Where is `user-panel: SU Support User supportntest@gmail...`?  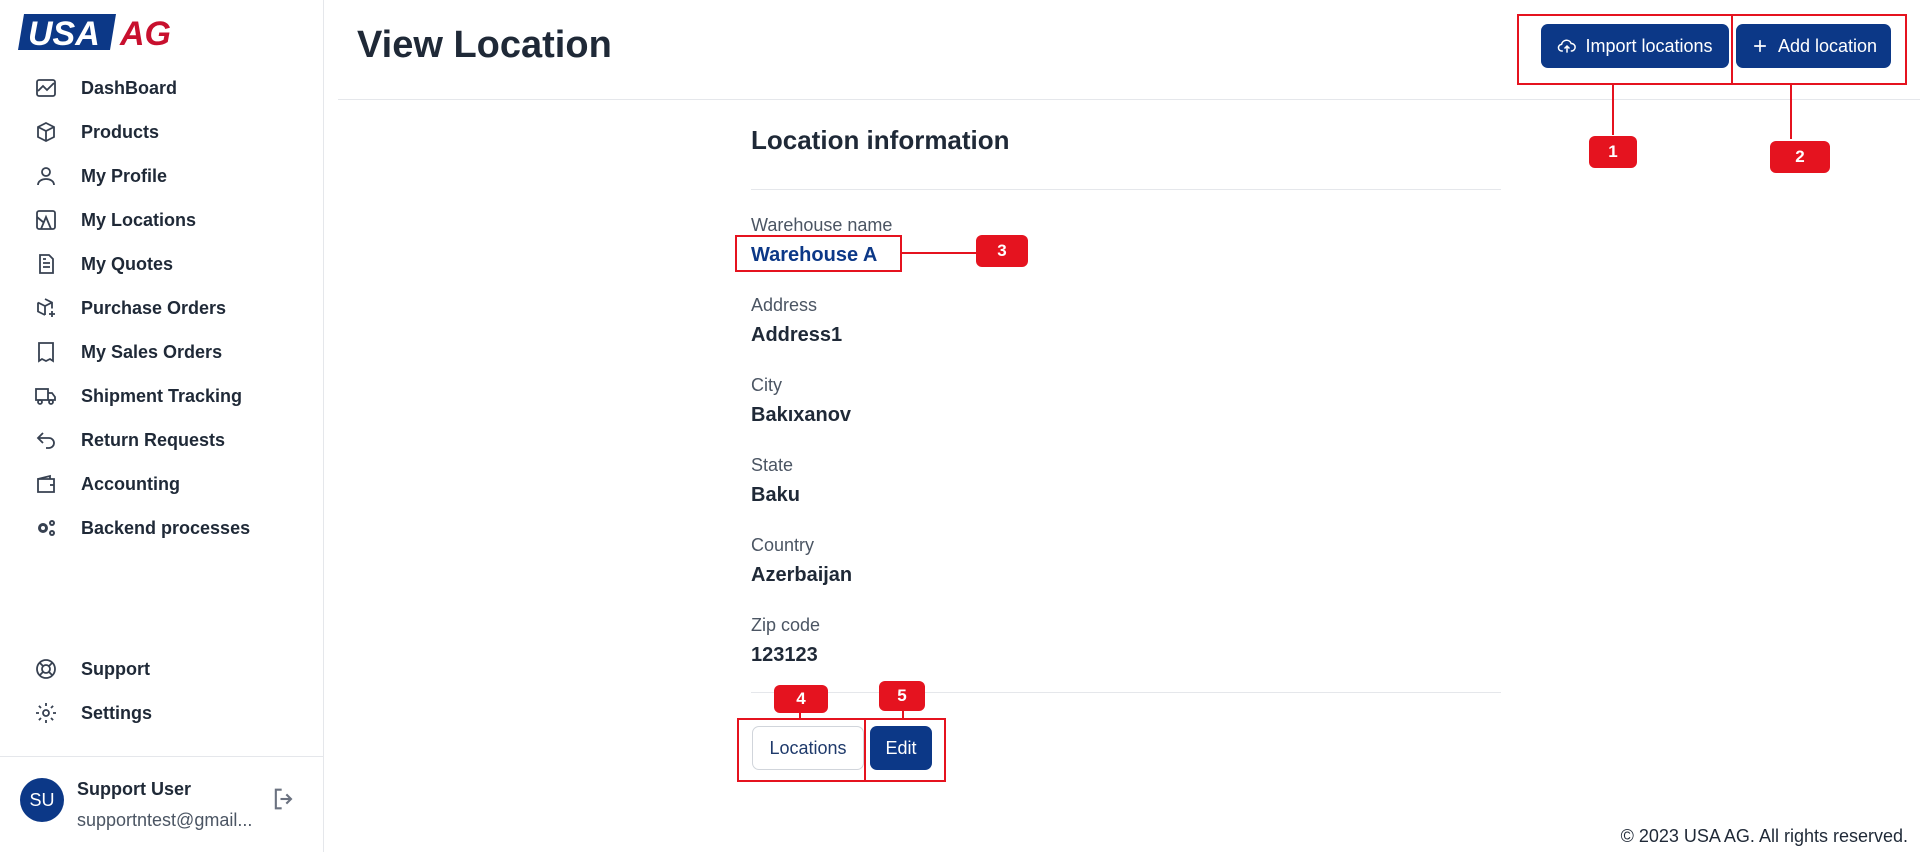 user-panel: SU Support User supportntest@gmail... is located at coordinates (162, 804).